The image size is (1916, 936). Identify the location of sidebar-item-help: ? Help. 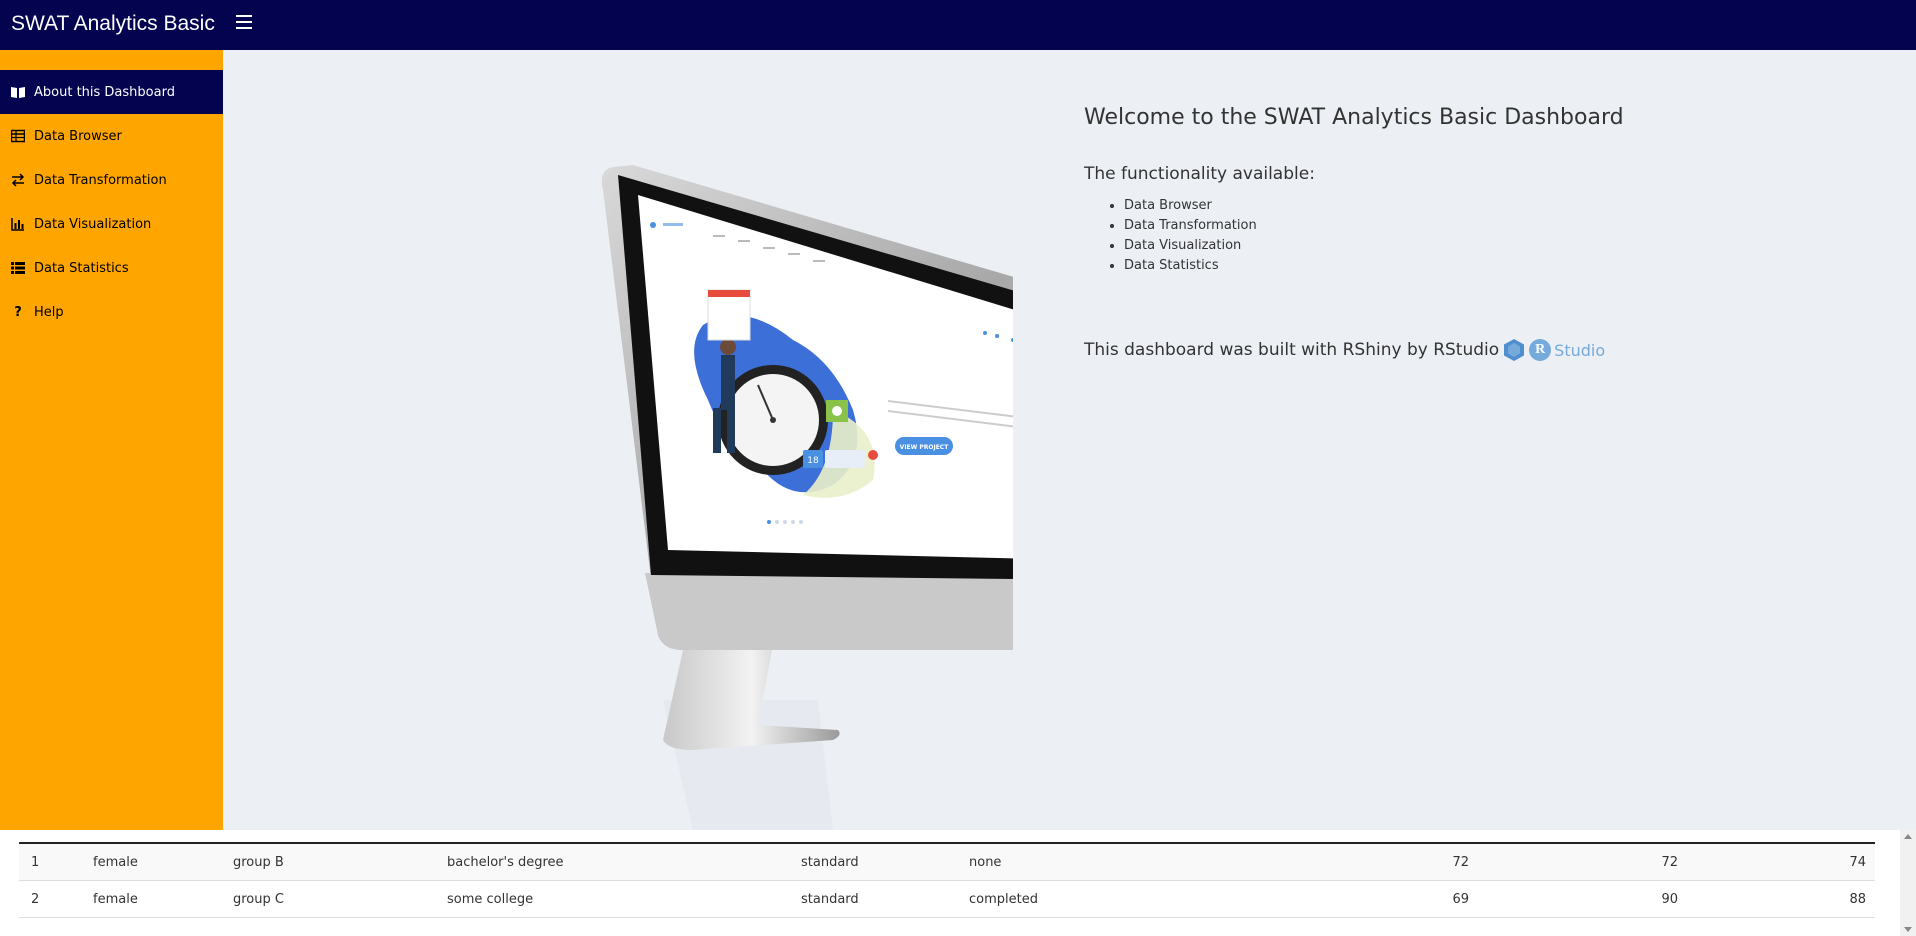
(111, 312).